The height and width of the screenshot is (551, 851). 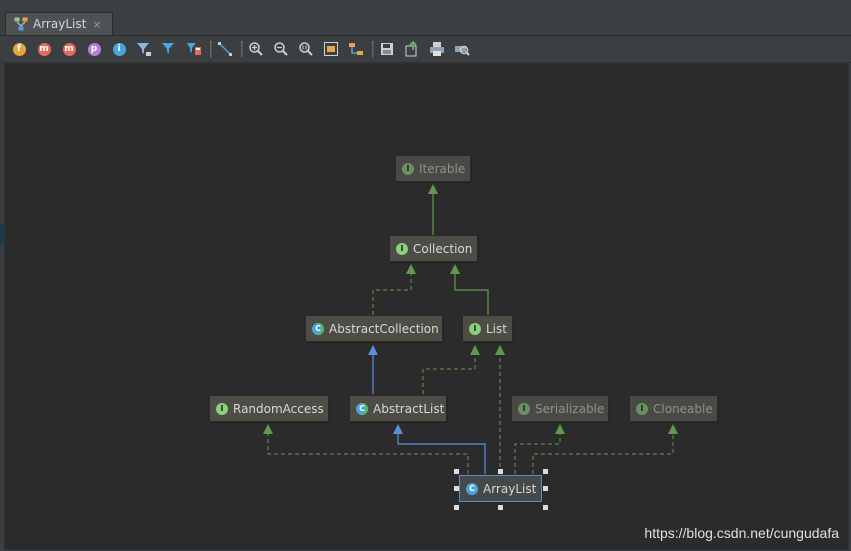 What do you see at coordinates (398, 429) in the screenshot?
I see `arrow-abstractlist-icon` at bounding box center [398, 429].